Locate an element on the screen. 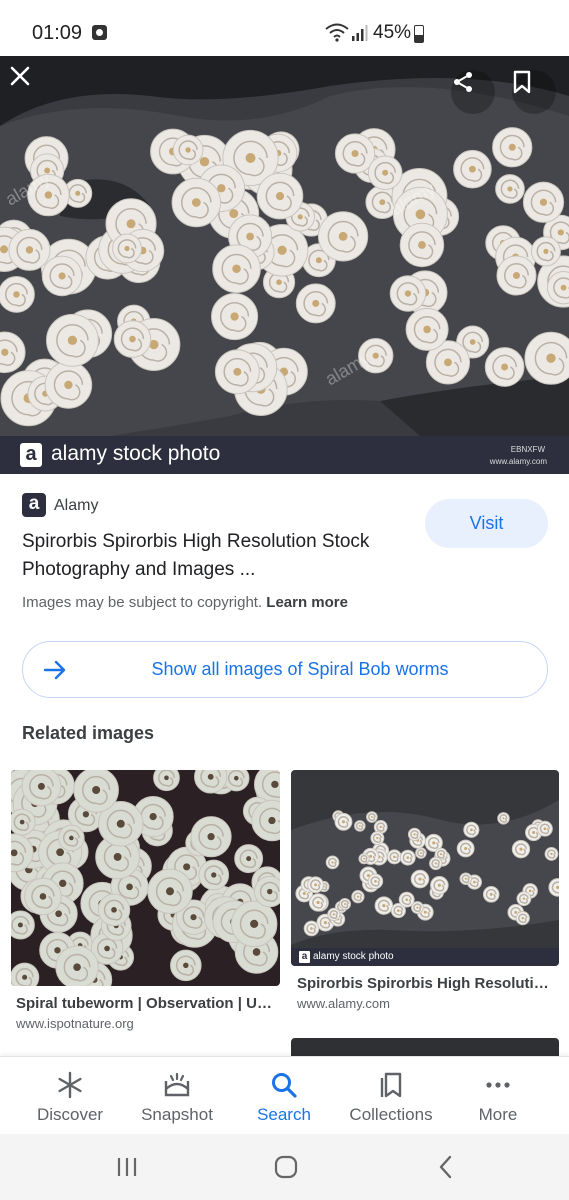  nav-discover: Discover is located at coordinates (70, 1096).